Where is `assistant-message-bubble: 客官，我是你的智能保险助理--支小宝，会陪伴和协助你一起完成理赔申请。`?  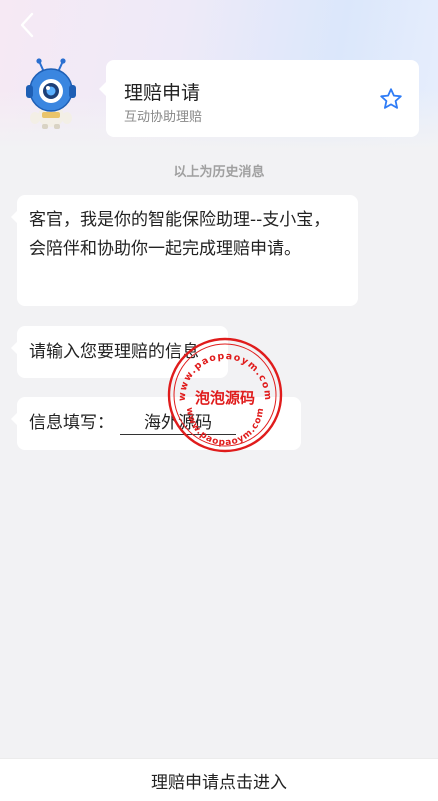 assistant-message-bubble: 客官，我是你的智能保险助理--支小宝，会陪伴和协助你一起完成理赔申请。 is located at coordinates (184, 250).